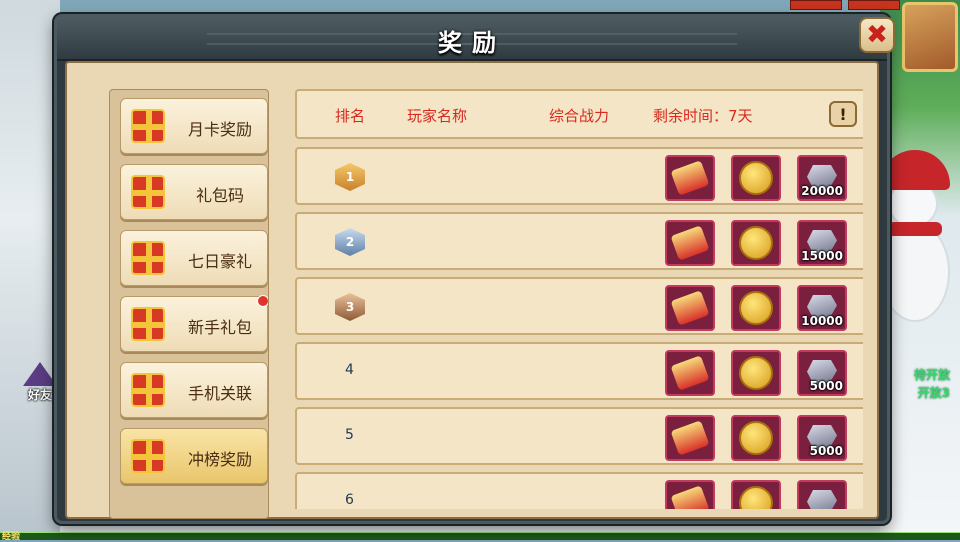 The width and height of the screenshot is (960, 542). What do you see at coordinates (915, 240) in the screenshot?
I see `snowman-decoration` at bounding box center [915, 240].